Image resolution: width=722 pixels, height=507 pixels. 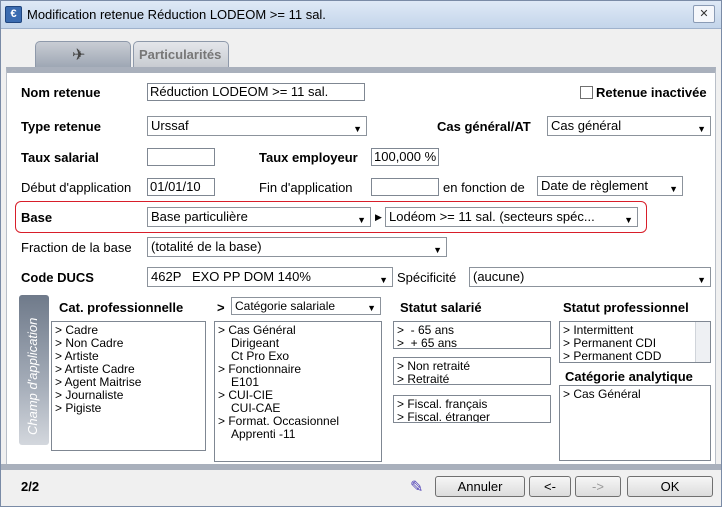 What do you see at coordinates (629, 126) in the screenshot?
I see `cas-general-select: Cas général ▼` at bounding box center [629, 126].